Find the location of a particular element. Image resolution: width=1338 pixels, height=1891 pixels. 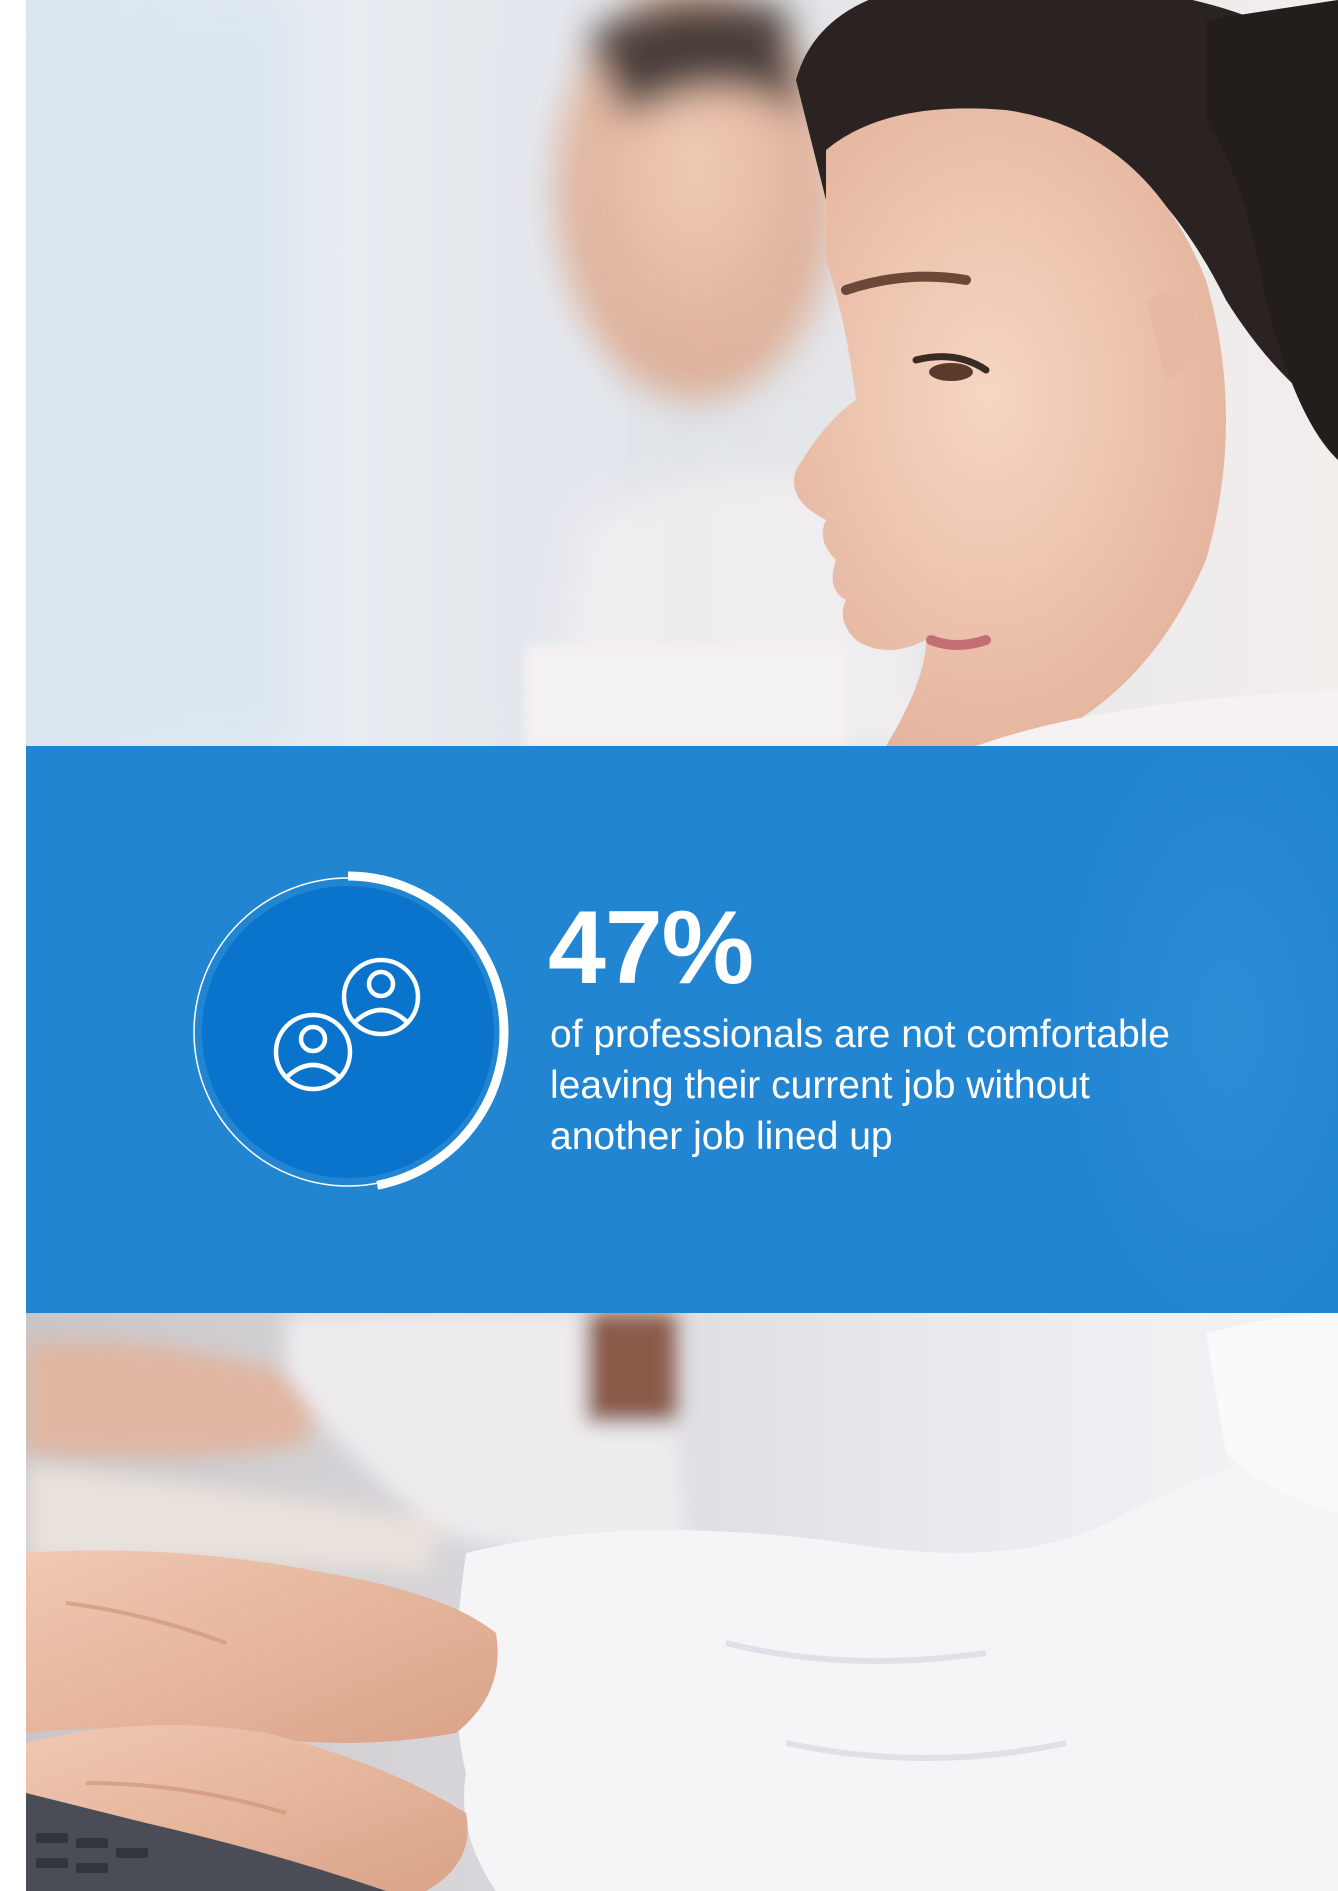

progress-ring is located at coordinates (351, 1030).